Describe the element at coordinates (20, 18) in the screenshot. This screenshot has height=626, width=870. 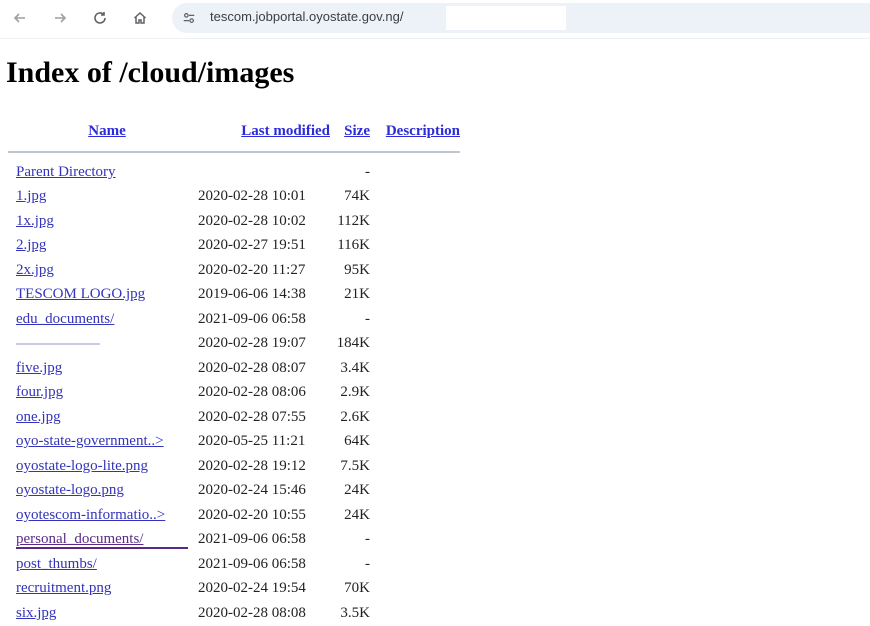
I see `back-arrow-icon` at that location.